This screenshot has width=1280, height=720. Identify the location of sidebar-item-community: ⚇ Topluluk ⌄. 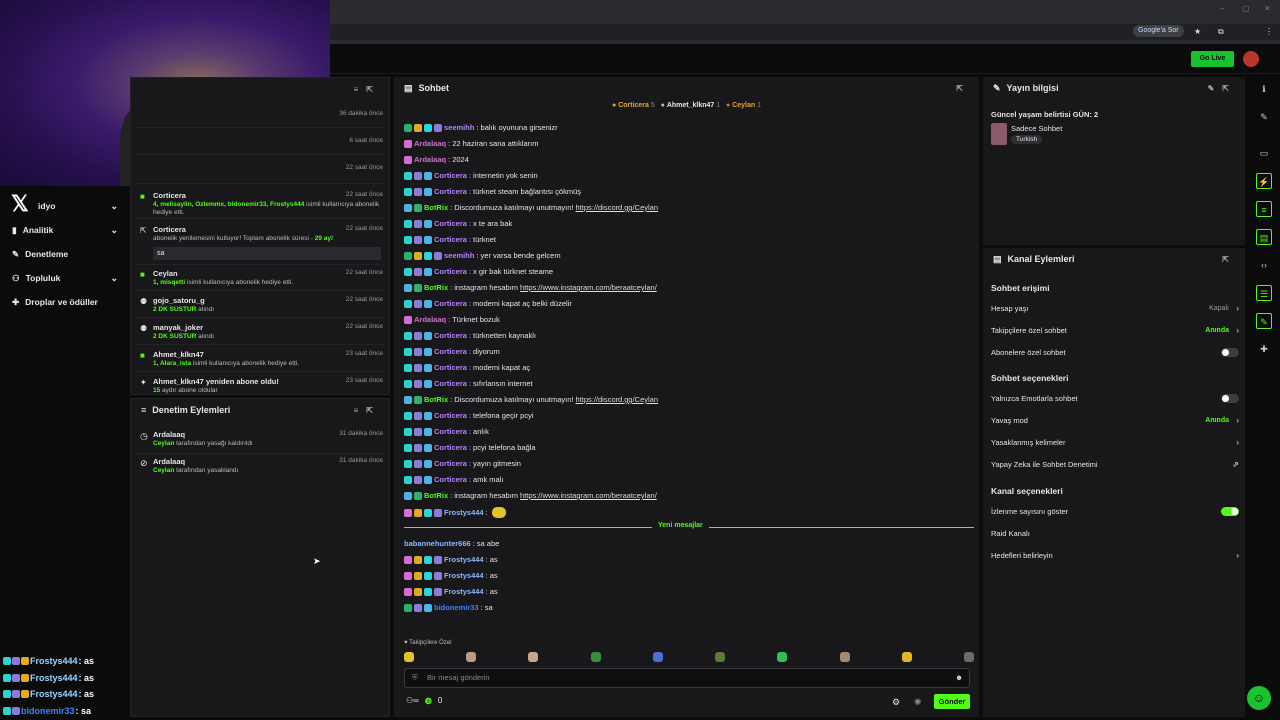
(65, 278).